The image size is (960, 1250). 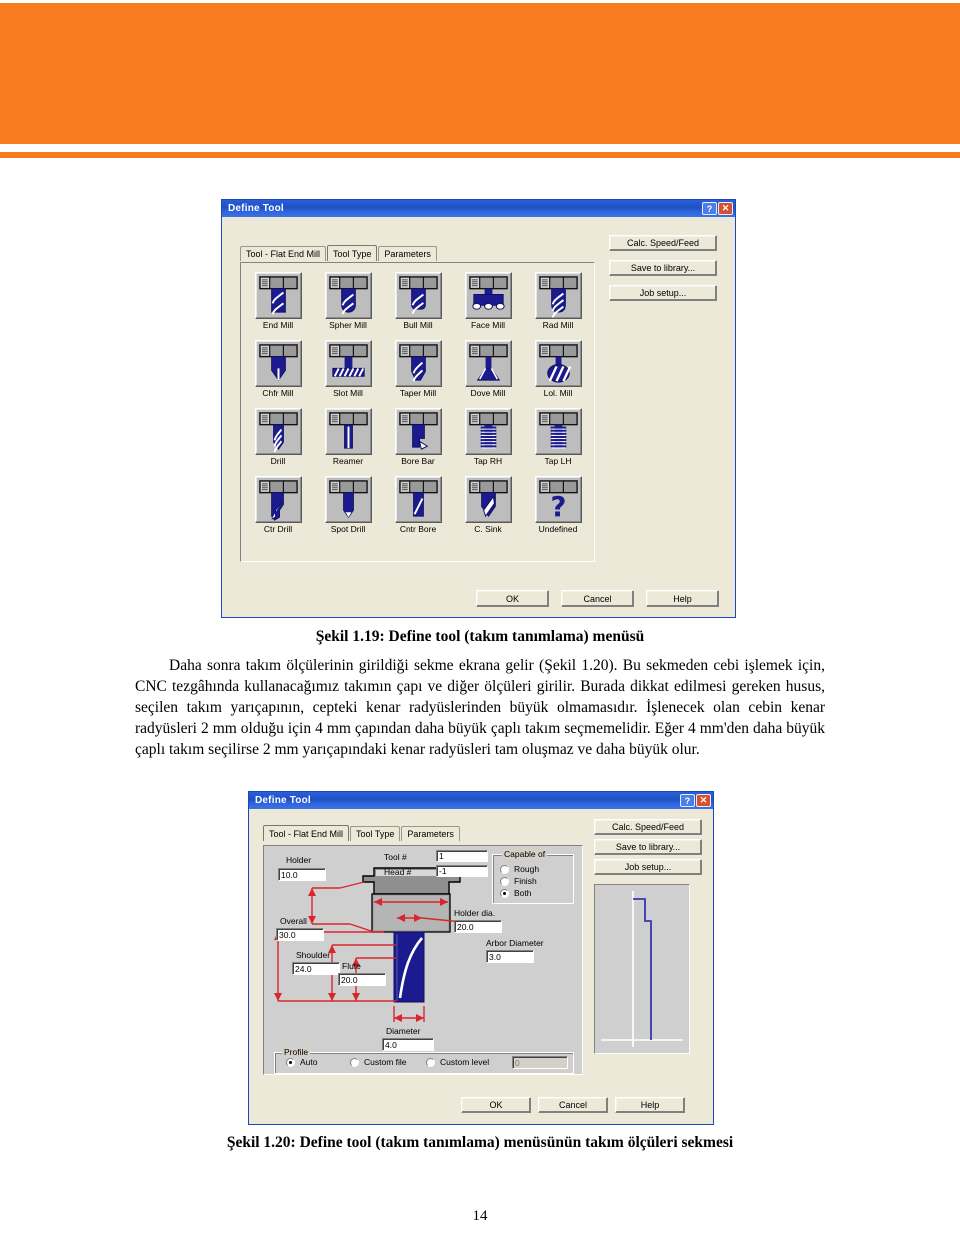 I want to click on tool-type-cell: Spher Mill, so click(x=348, y=306).